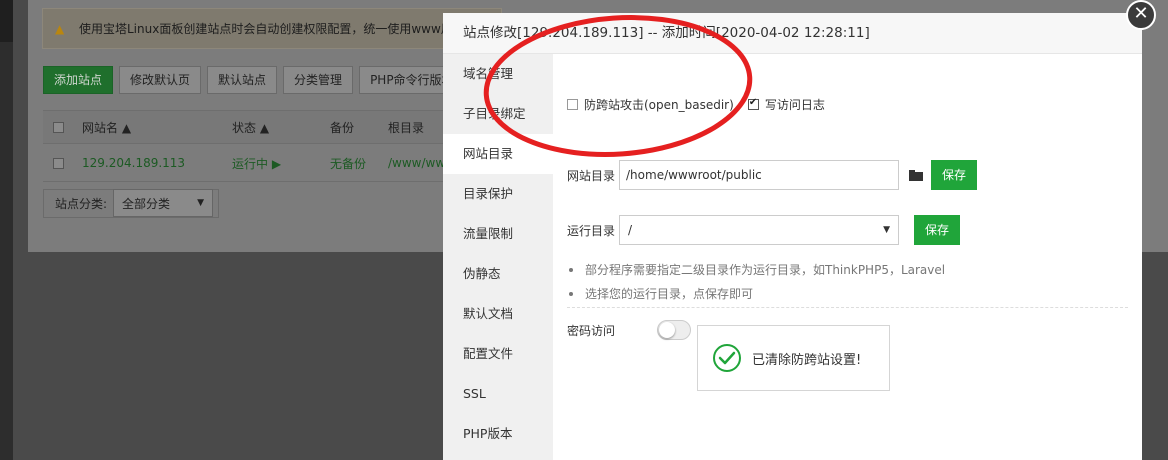 The image size is (1168, 460). What do you see at coordinates (498, 354) in the screenshot?
I see `nav-config-file: 配置文件` at bounding box center [498, 354].